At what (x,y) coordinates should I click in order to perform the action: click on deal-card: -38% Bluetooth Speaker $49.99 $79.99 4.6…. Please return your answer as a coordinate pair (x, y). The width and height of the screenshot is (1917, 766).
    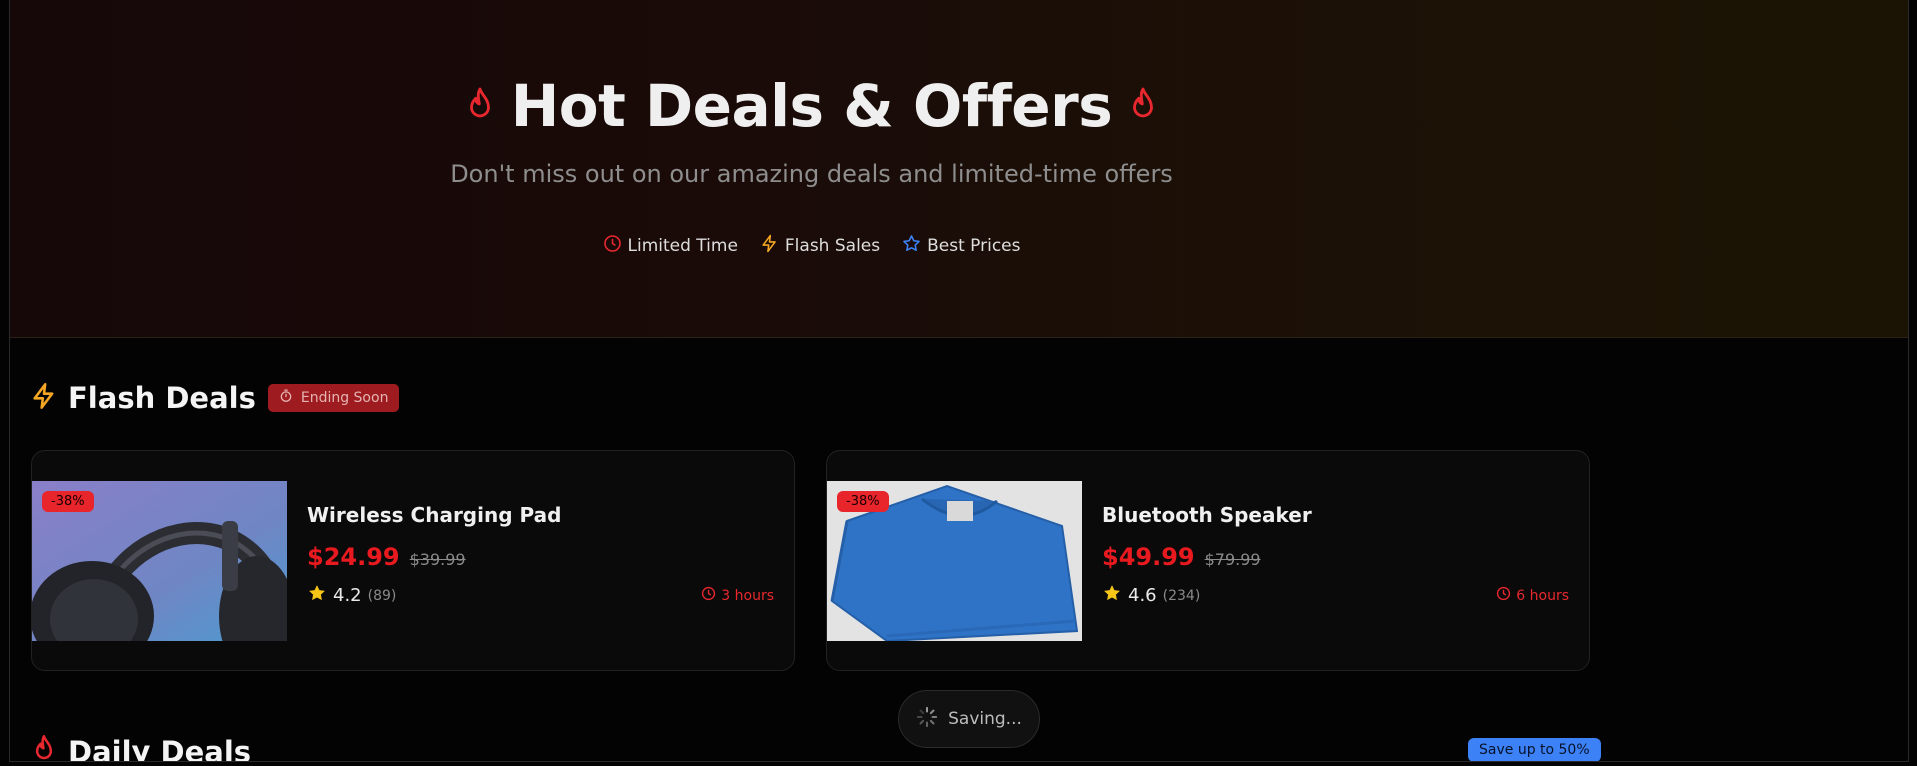
    Looking at the image, I should click on (1208, 560).